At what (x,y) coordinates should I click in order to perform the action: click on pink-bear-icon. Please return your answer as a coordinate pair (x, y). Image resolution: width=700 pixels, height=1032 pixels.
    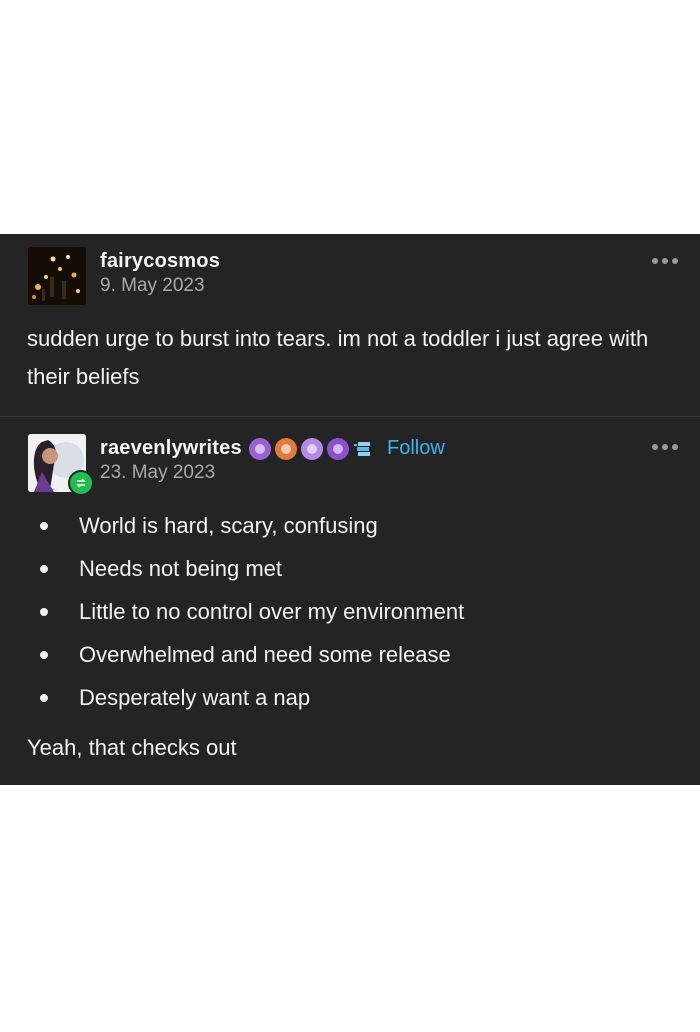
    Looking at the image, I should click on (286, 449).